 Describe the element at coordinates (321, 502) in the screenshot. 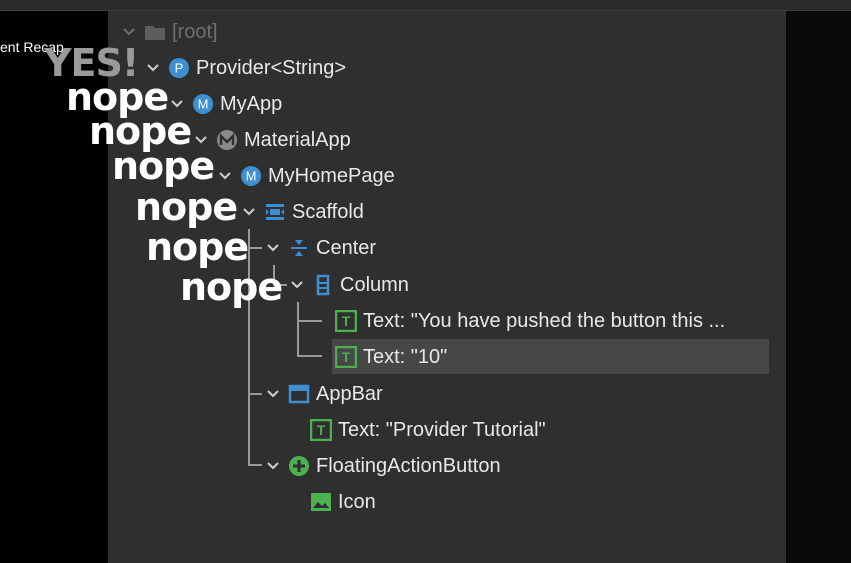

I see `image-icon` at that location.